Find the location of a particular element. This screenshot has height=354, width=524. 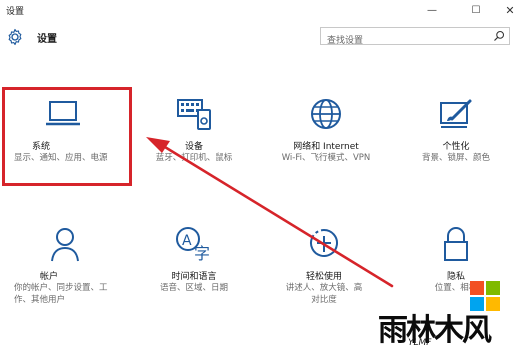

minimize-button: — is located at coordinates (432, 10).